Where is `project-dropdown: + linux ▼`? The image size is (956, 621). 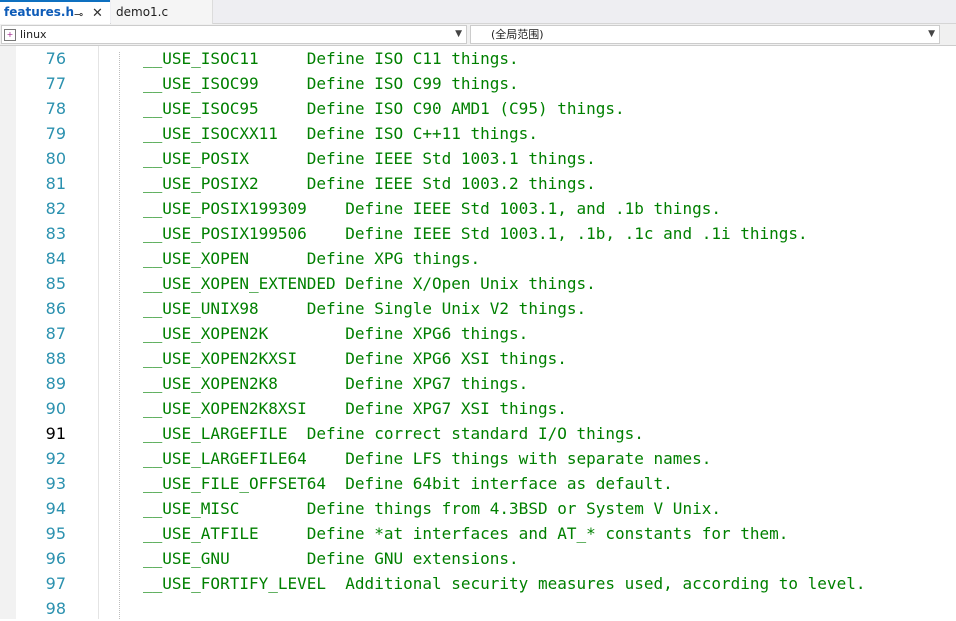 project-dropdown: + linux ▼ is located at coordinates (234, 34).